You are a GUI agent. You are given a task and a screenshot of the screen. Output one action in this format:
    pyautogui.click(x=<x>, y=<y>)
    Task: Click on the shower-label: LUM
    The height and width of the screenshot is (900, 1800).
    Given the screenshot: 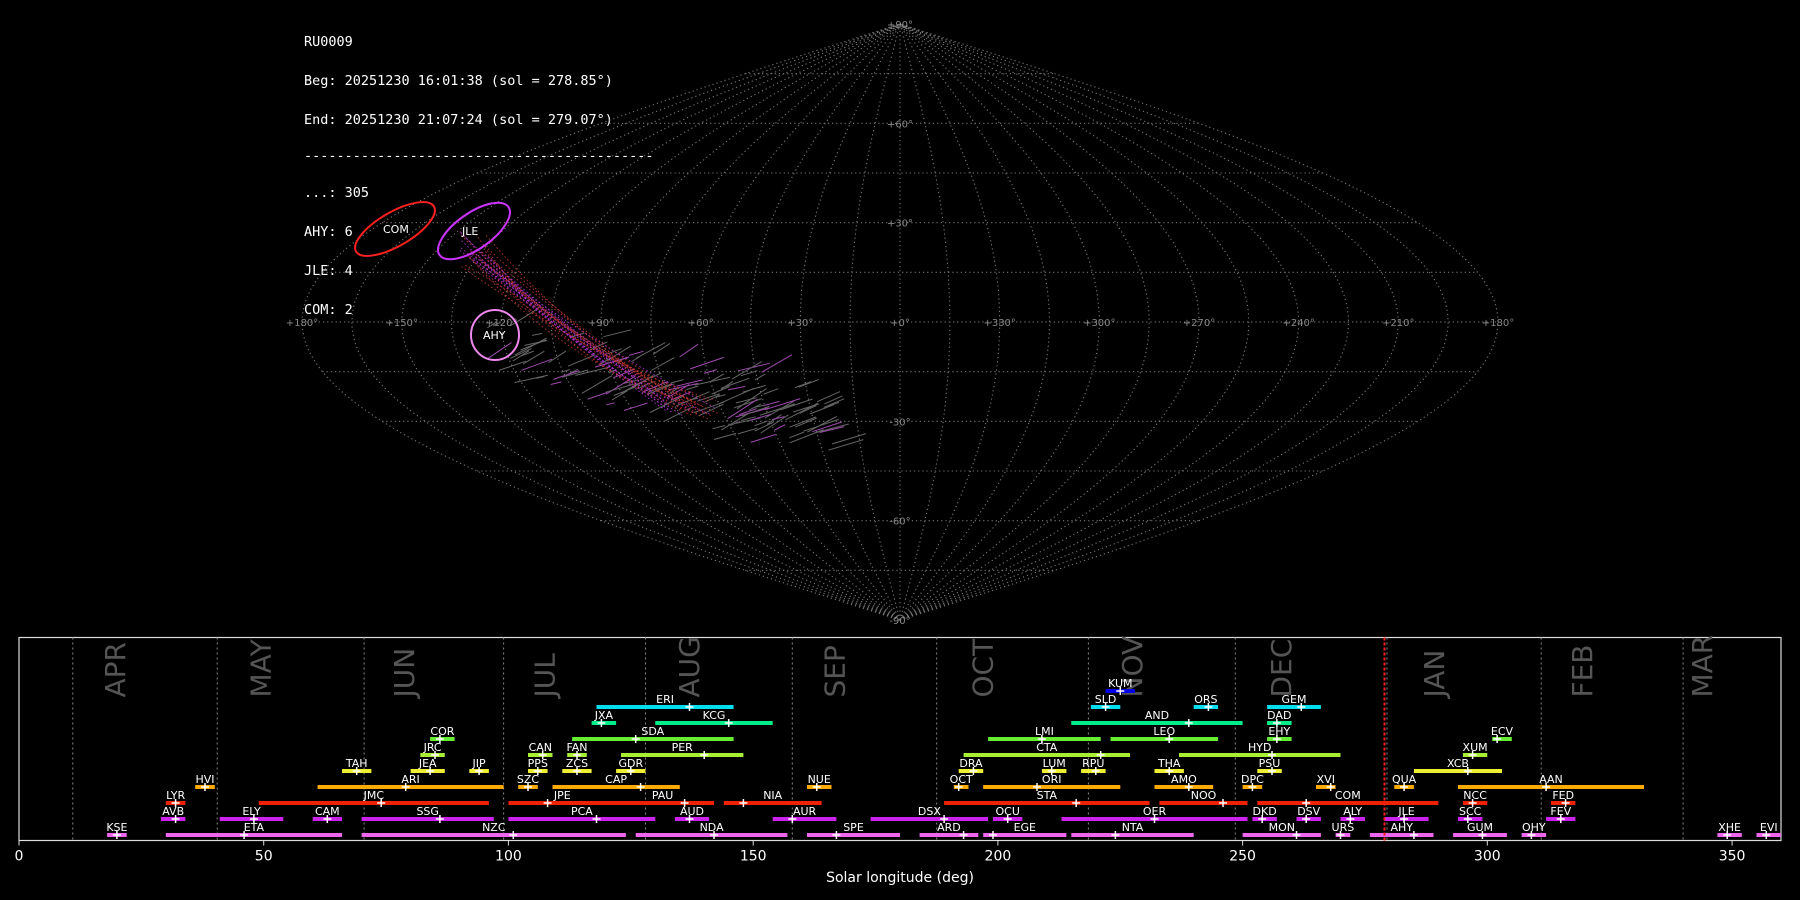 What is the action you would take?
    pyautogui.click(x=1054, y=763)
    